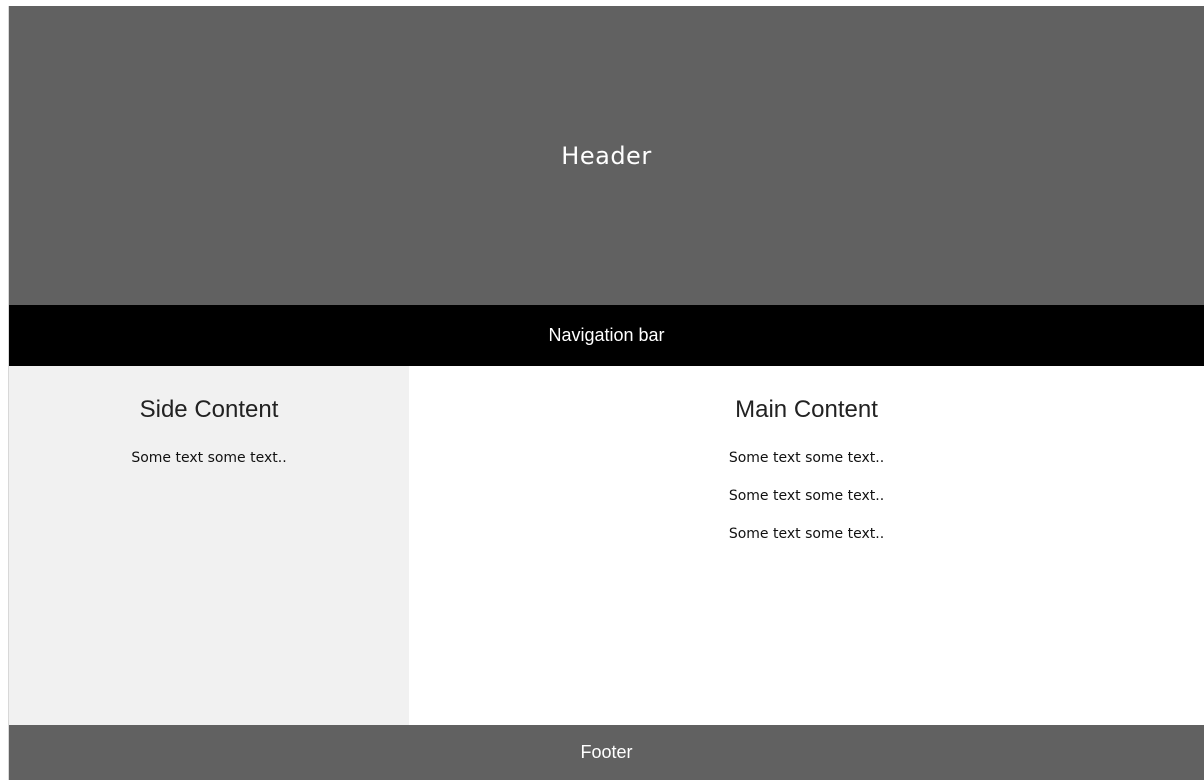  What do you see at coordinates (209, 458) in the screenshot?
I see `side-content-text: Some text some text..` at bounding box center [209, 458].